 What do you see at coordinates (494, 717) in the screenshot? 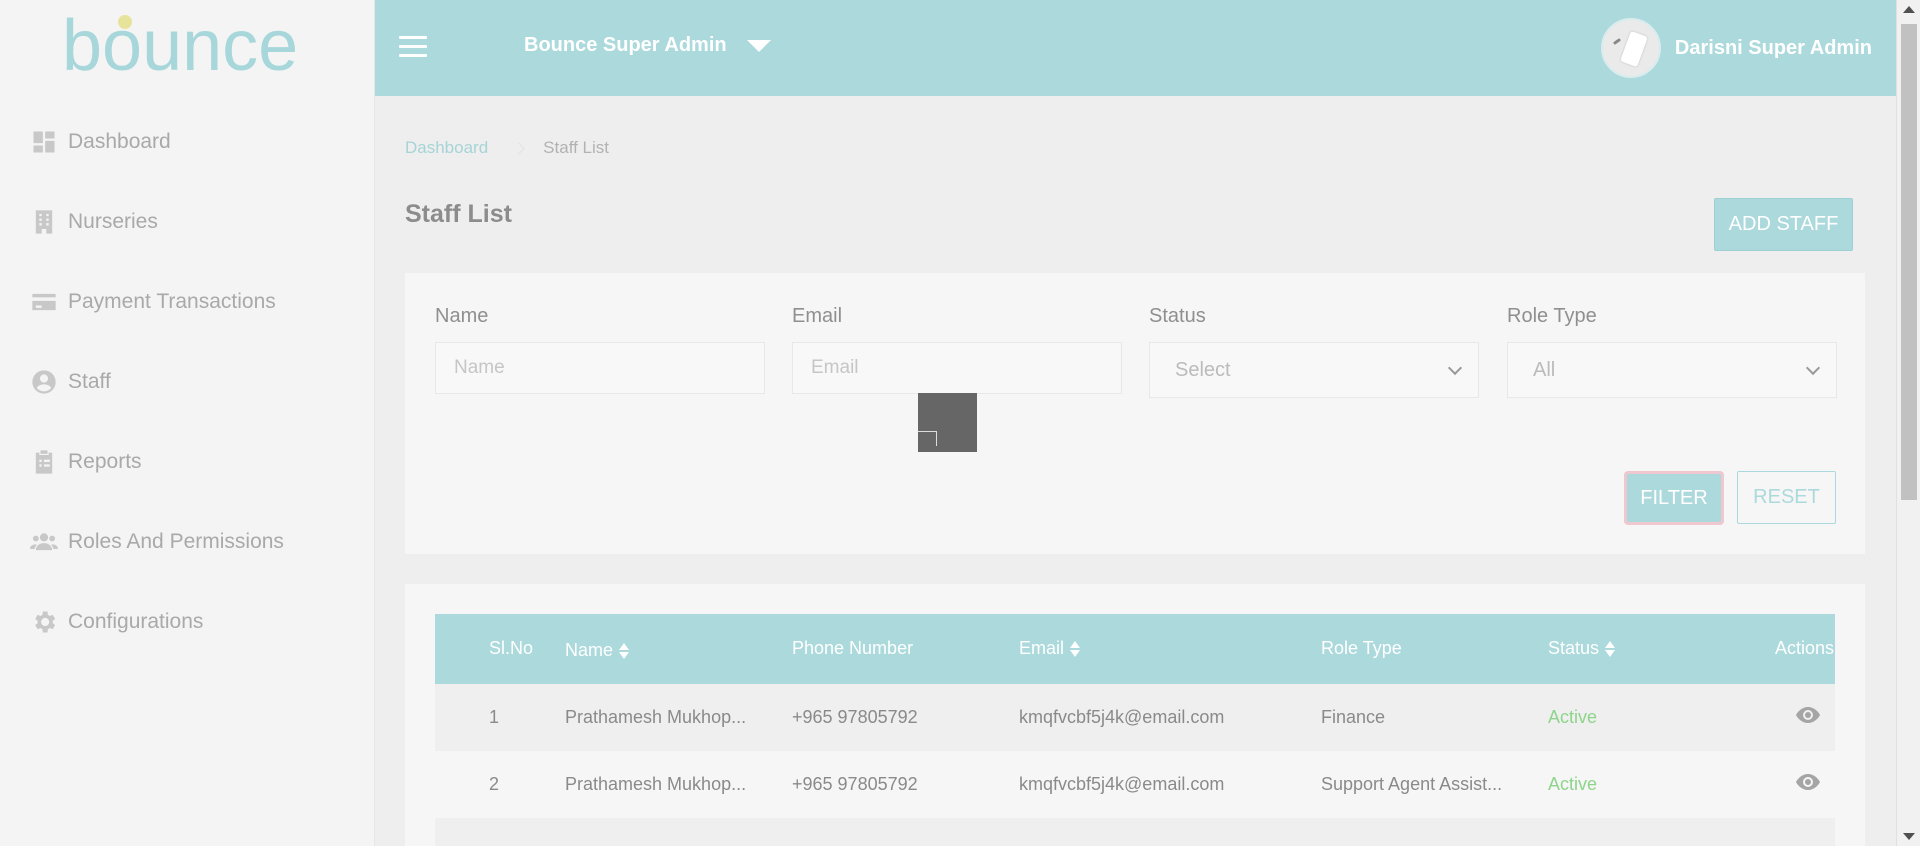
I see `cell-slno: 1` at bounding box center [494, 717].